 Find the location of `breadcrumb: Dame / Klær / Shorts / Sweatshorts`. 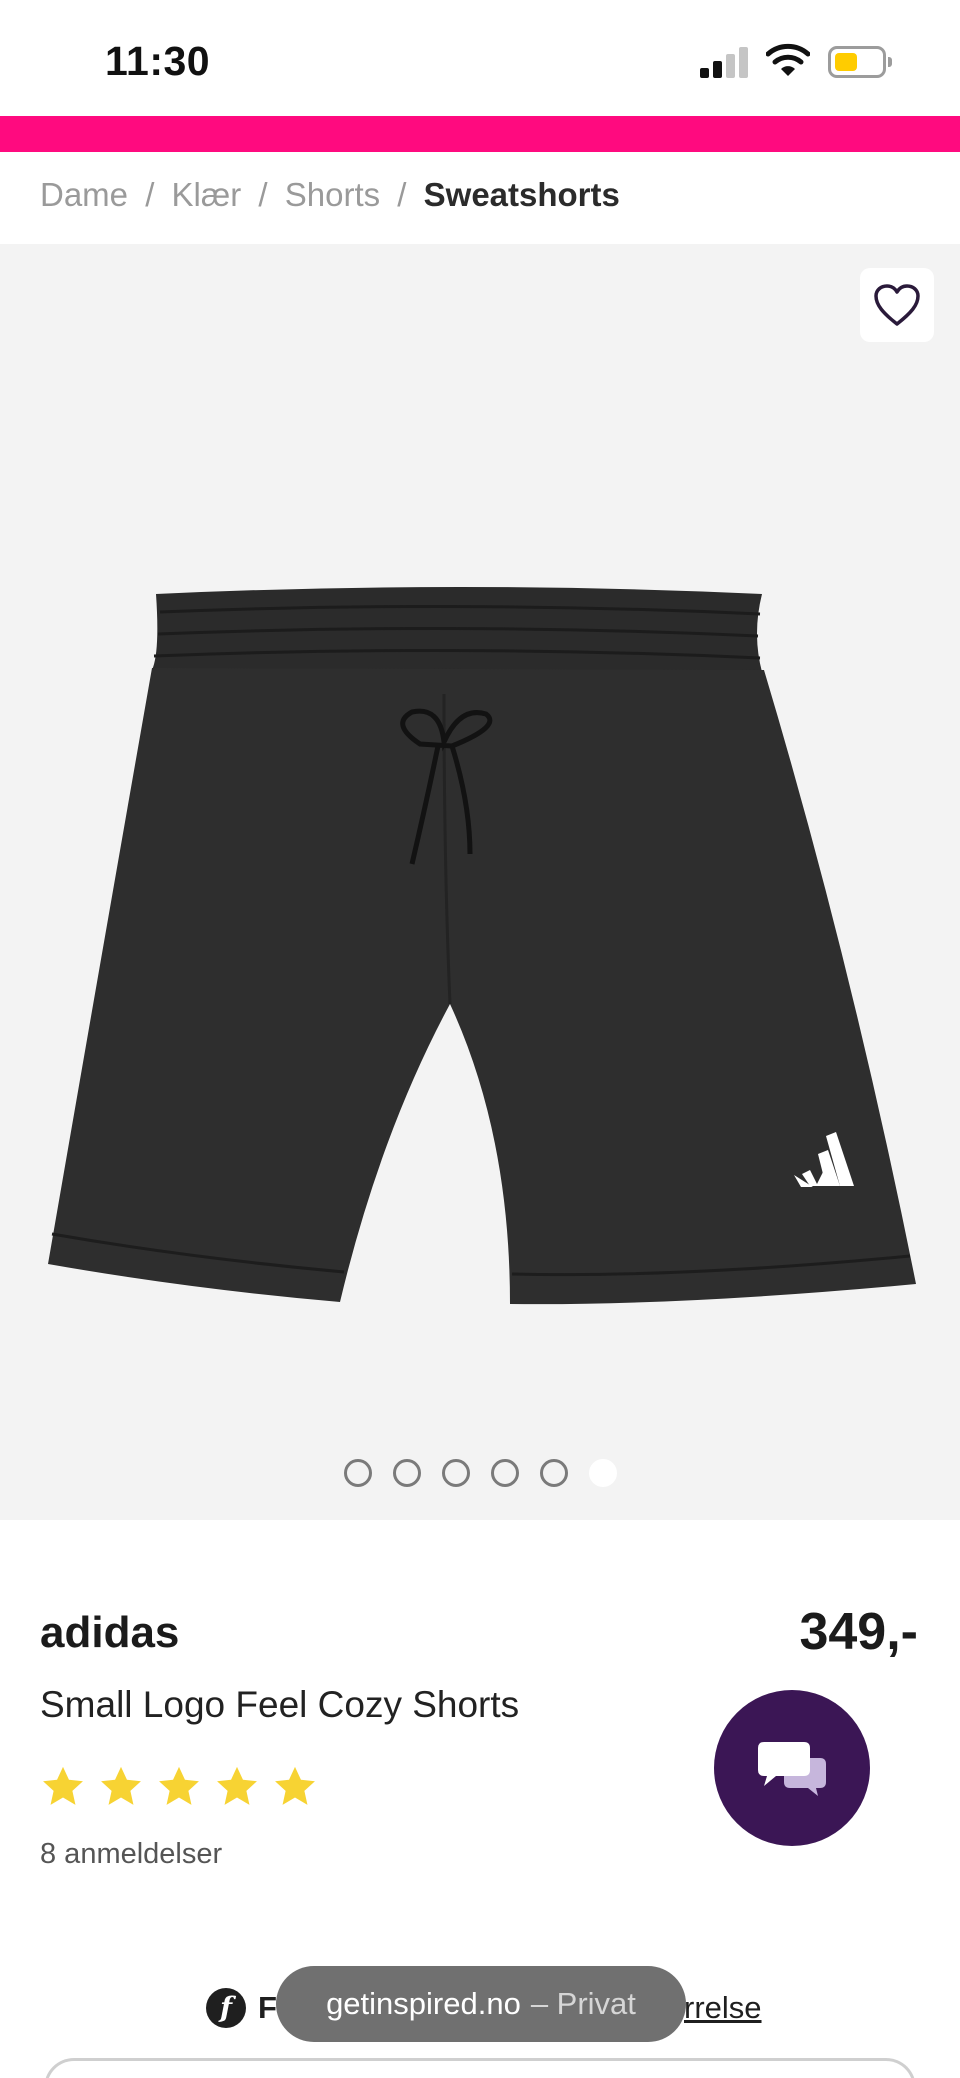

breadcrumb: Dame / Klær / Shorts / Sweatshorts is located at coordinates (330, 195).